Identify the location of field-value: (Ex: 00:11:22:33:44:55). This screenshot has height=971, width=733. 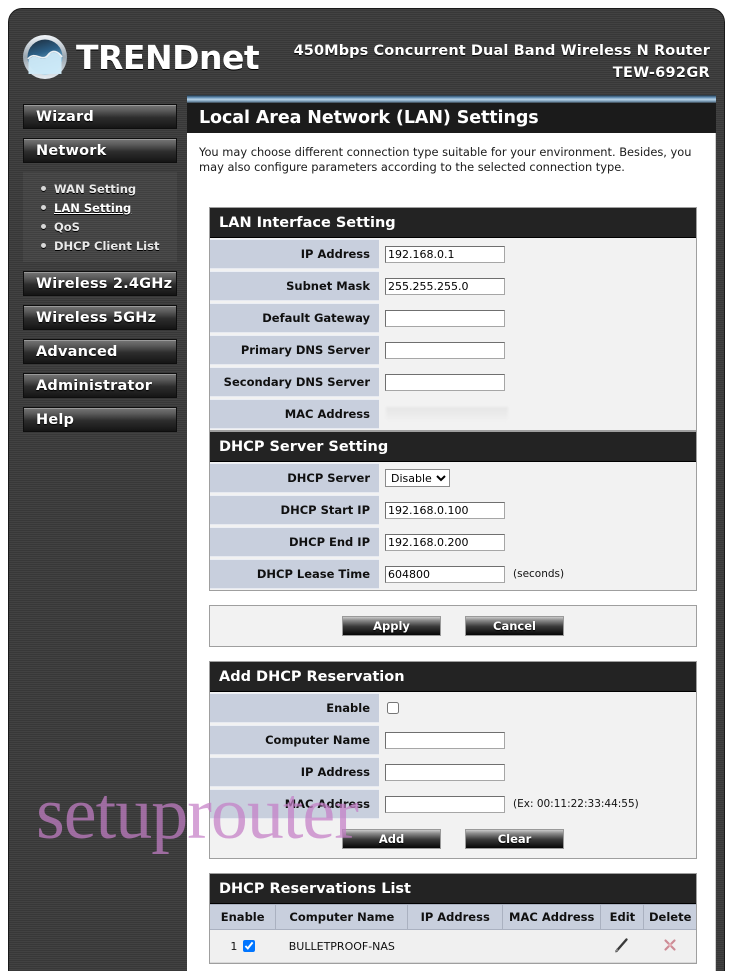
(537, 804).